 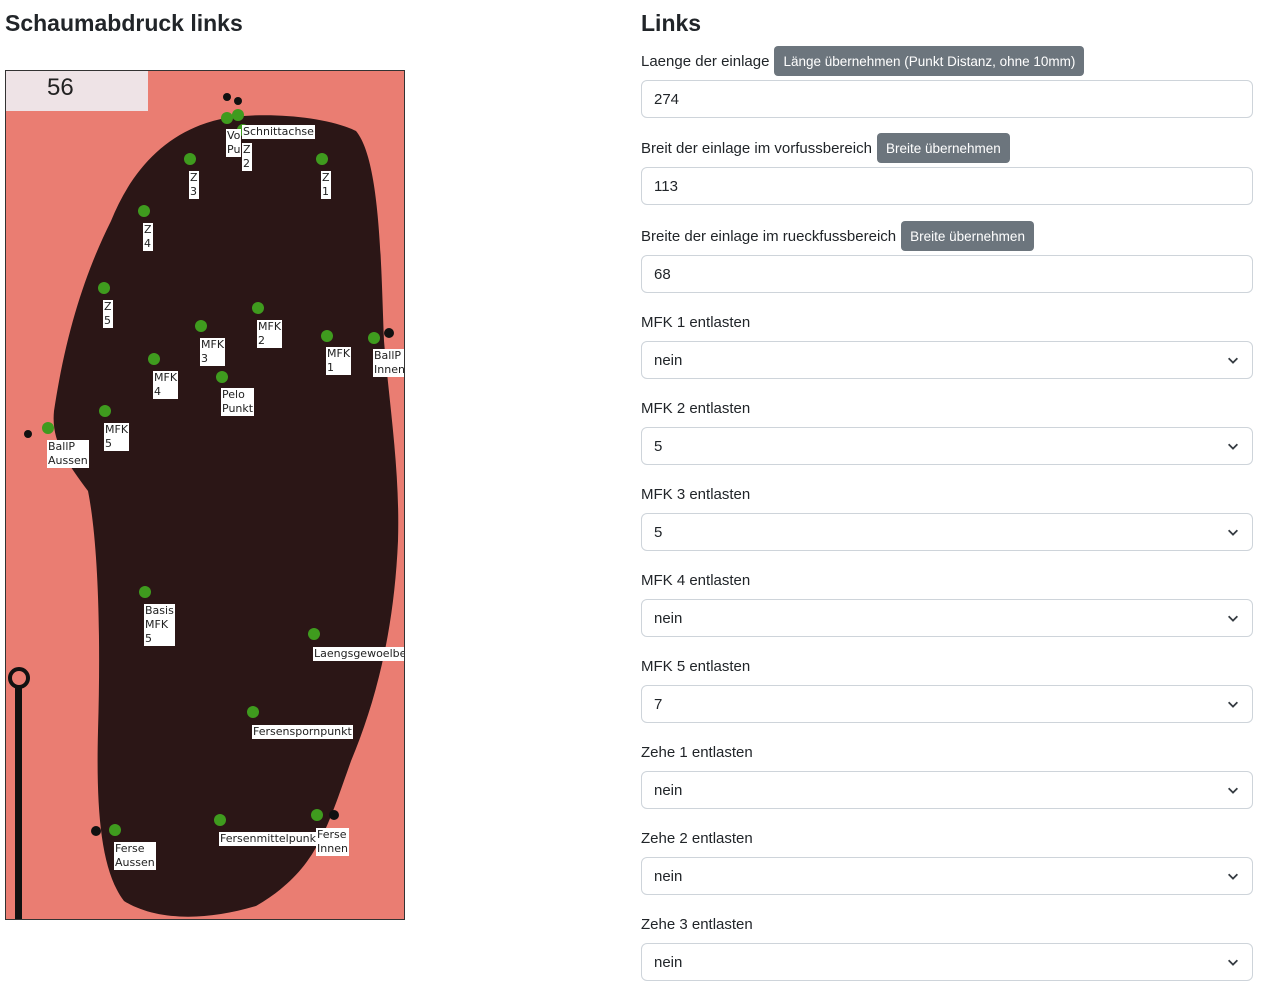 I want to click on form-group-mfk1: MFK 1 entlasten nein, so click(x=947, y=342).